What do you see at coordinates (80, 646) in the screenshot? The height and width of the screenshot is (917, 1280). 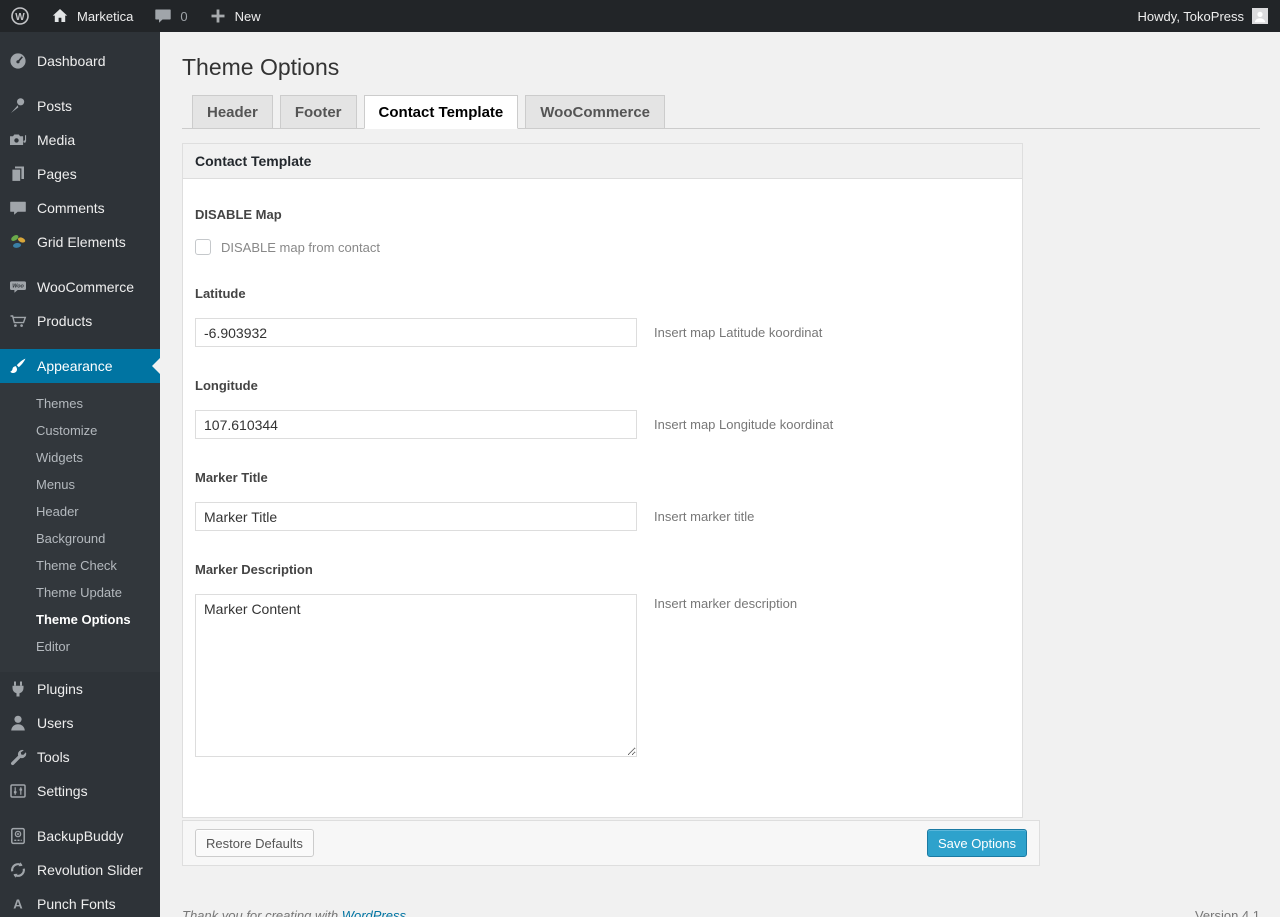 I see `submenu-item-editor: Editor` at bounding box center [80, 646].